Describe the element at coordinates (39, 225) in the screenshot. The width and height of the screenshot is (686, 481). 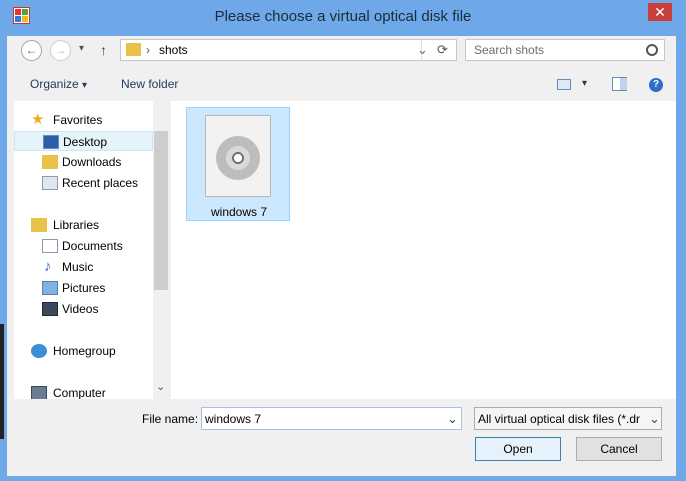
I see `libraries-icon` at that location.